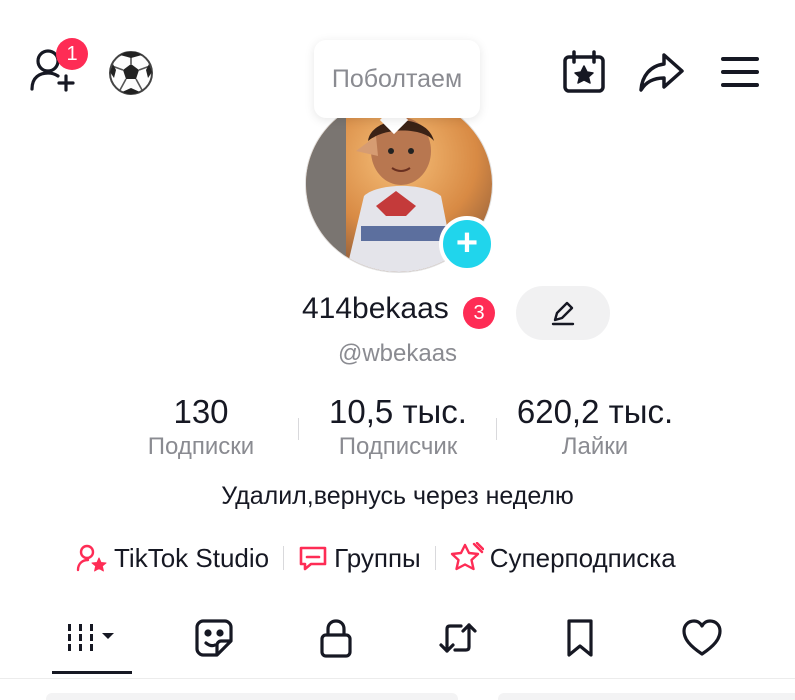 Image resolution: width=795 pixels, height=700 pixels. I want to click on stat-following: 130 Подписки, so click(201, 427).